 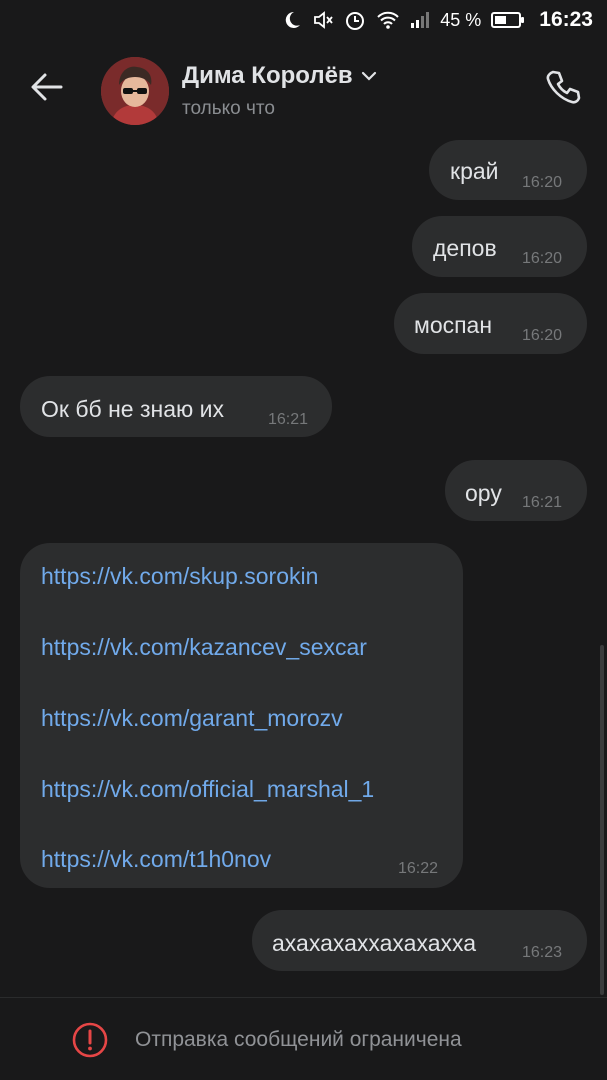 I want to click on call-button, so click(x=563, y=87).